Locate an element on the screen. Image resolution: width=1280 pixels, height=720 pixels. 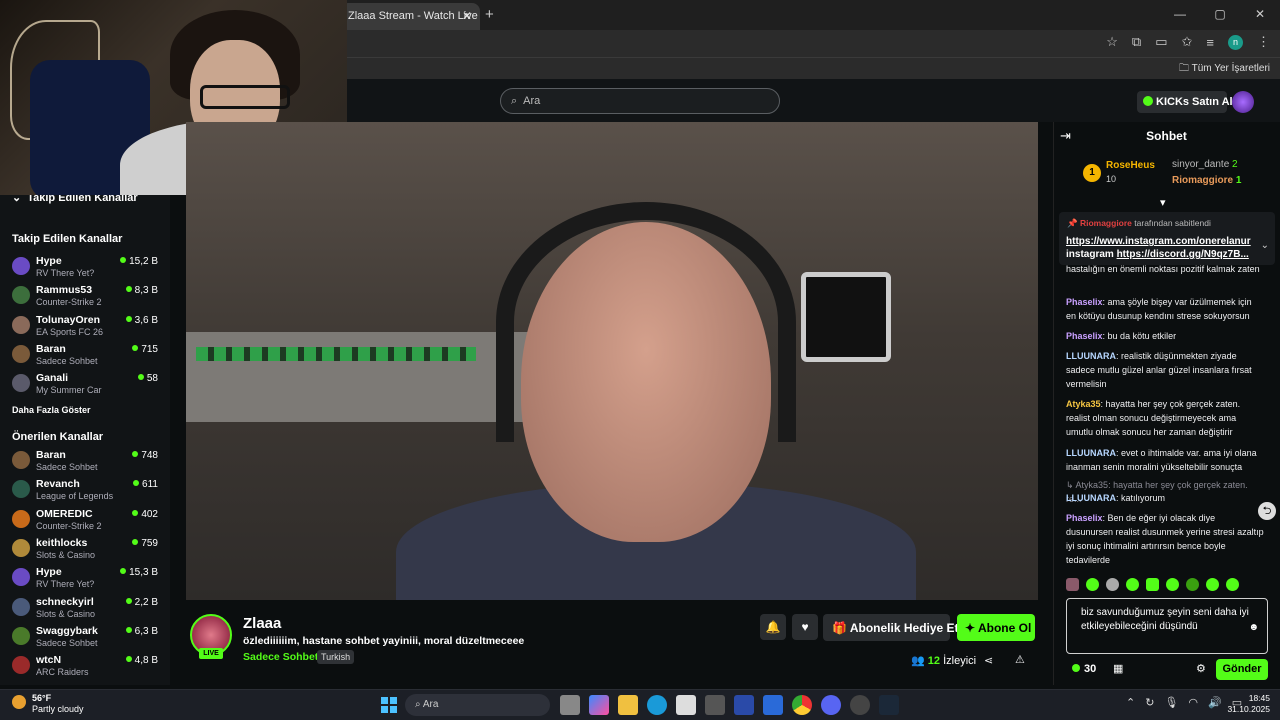
sidebar-channel-revanch: Revanch League of Legends 611 is located at coordinates (85, 490).